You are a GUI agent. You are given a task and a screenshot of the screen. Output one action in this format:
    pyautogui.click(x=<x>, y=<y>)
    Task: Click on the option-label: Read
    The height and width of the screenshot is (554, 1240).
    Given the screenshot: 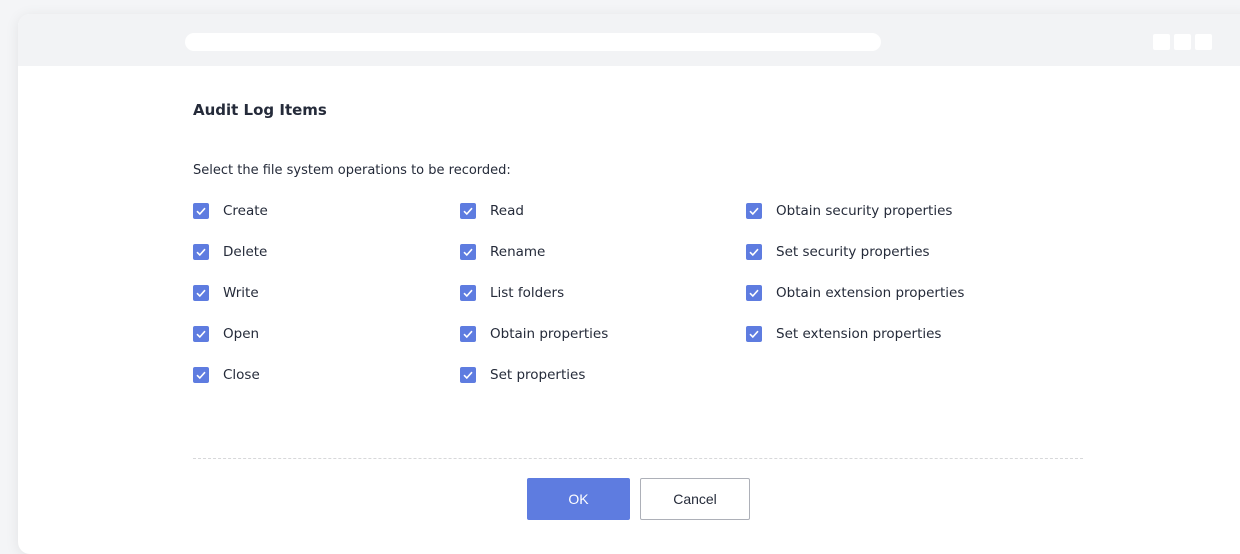 What is the action you would take?
    pyautogui.click(x=507, y=211)
    